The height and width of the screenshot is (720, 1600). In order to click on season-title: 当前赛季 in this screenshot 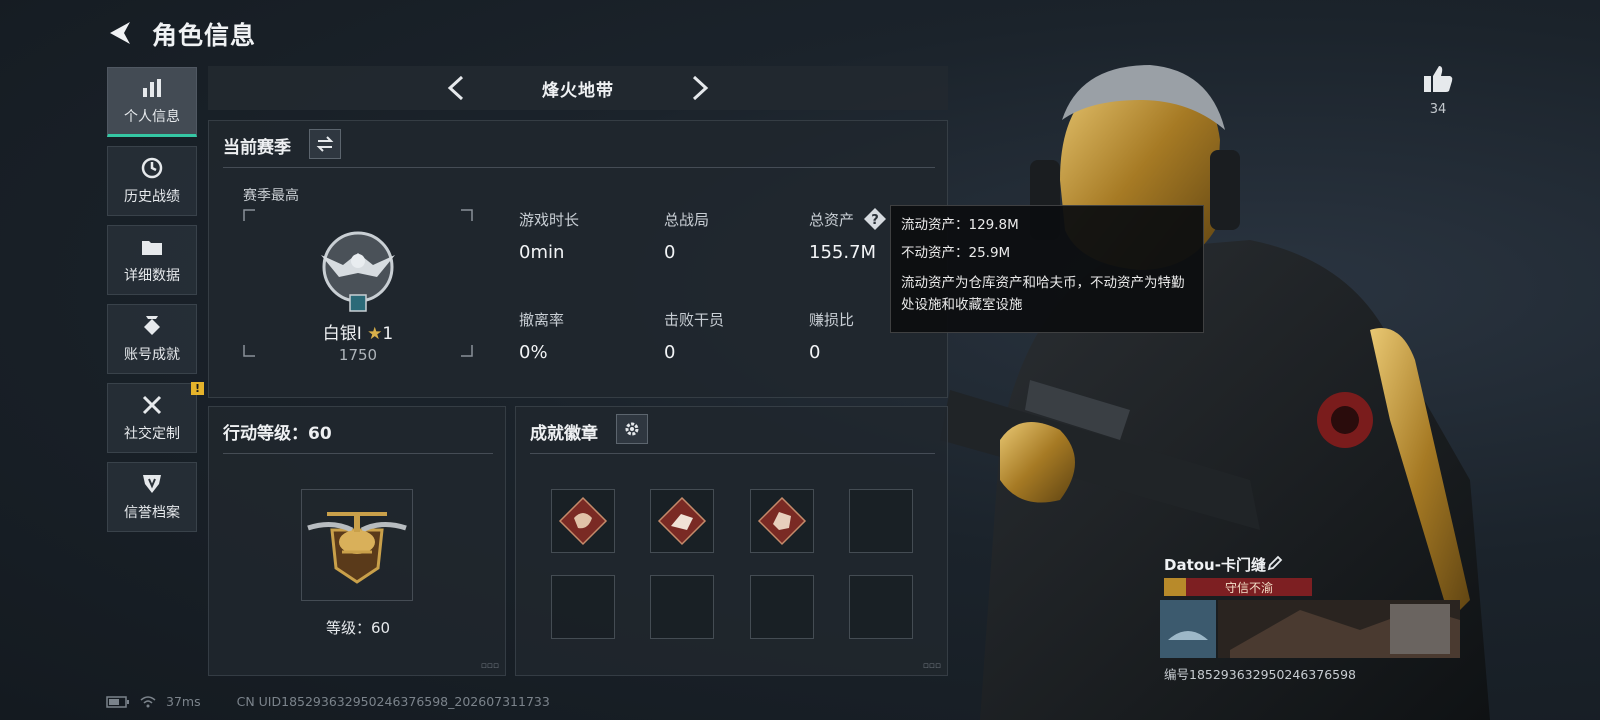, I will do `click(257, 148)`.